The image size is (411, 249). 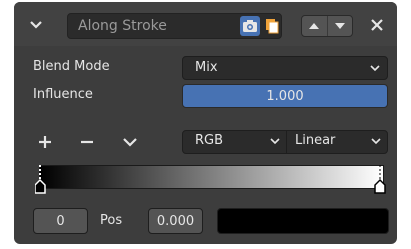 I want to click on move-down-button, so click(x=340, y=26).